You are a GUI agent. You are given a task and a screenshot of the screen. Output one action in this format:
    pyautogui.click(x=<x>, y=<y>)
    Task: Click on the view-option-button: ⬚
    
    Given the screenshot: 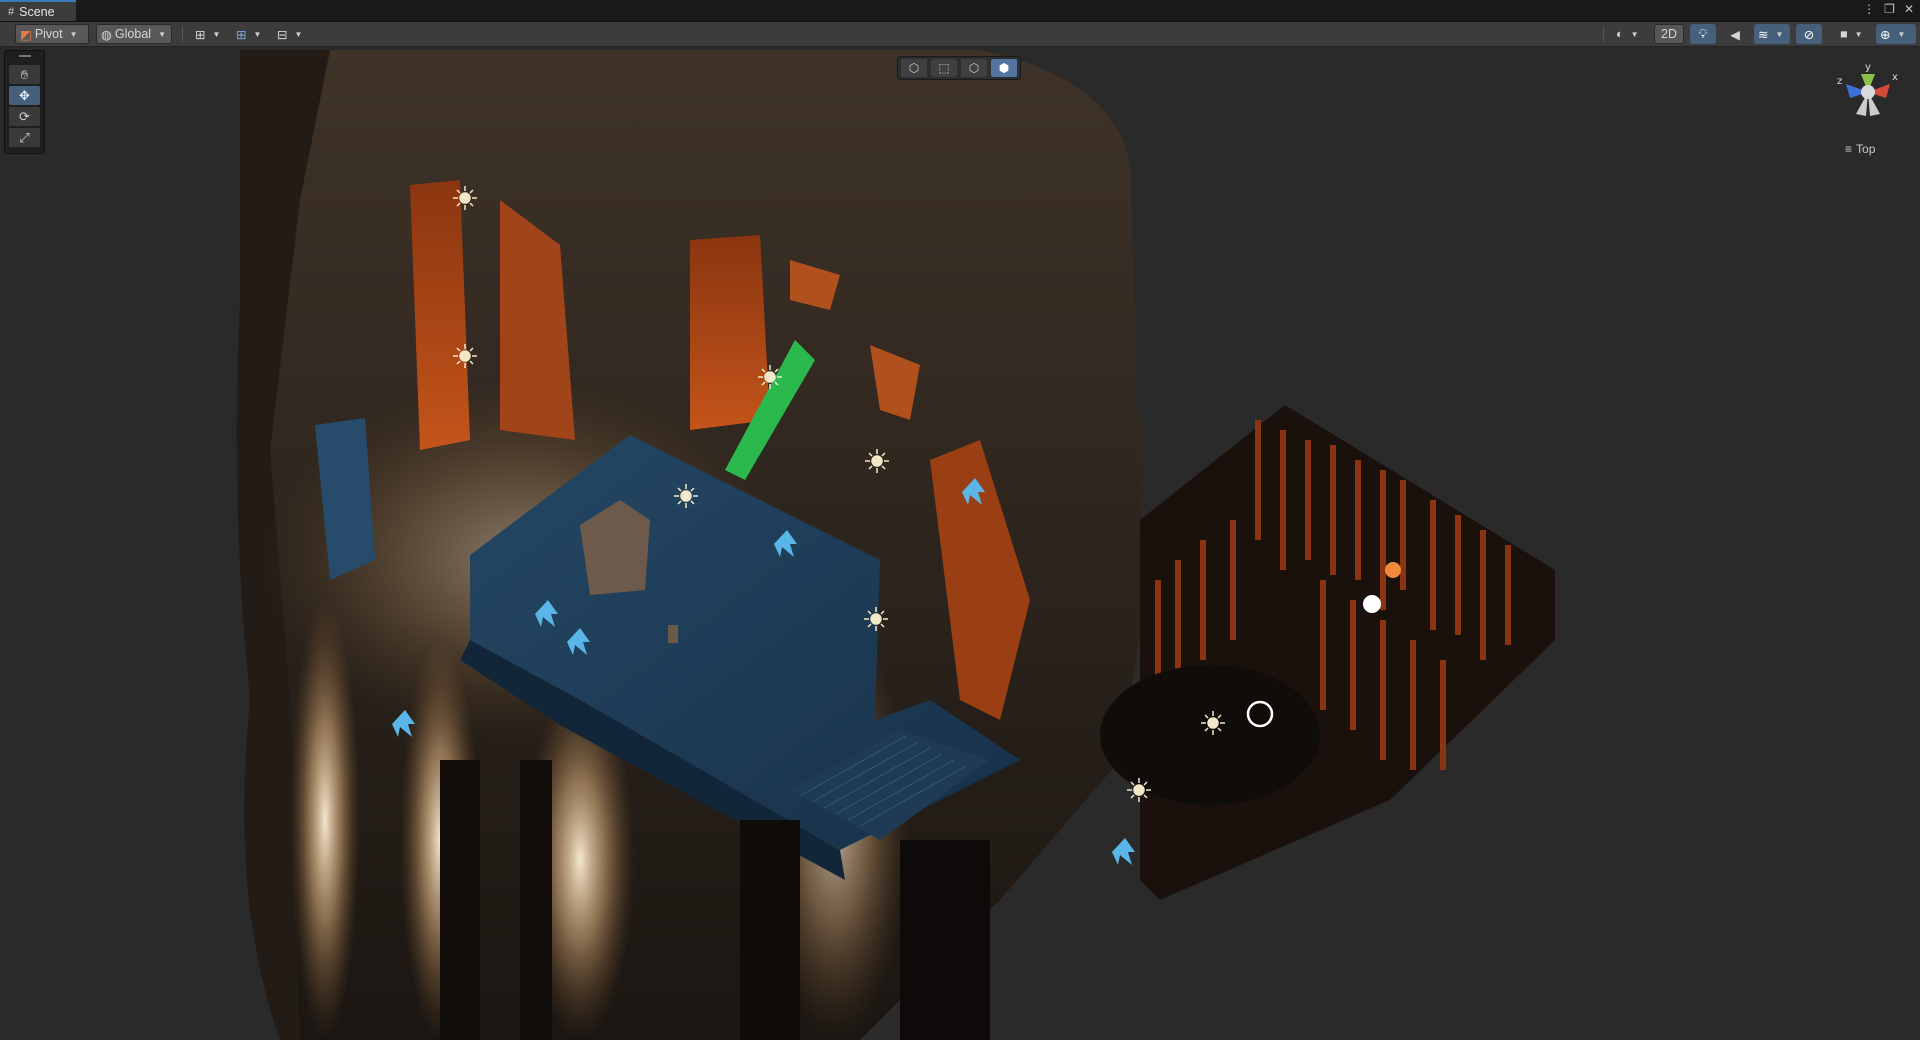 What is the action you would take?
    pyautogui.click(x=944, y=68)
    